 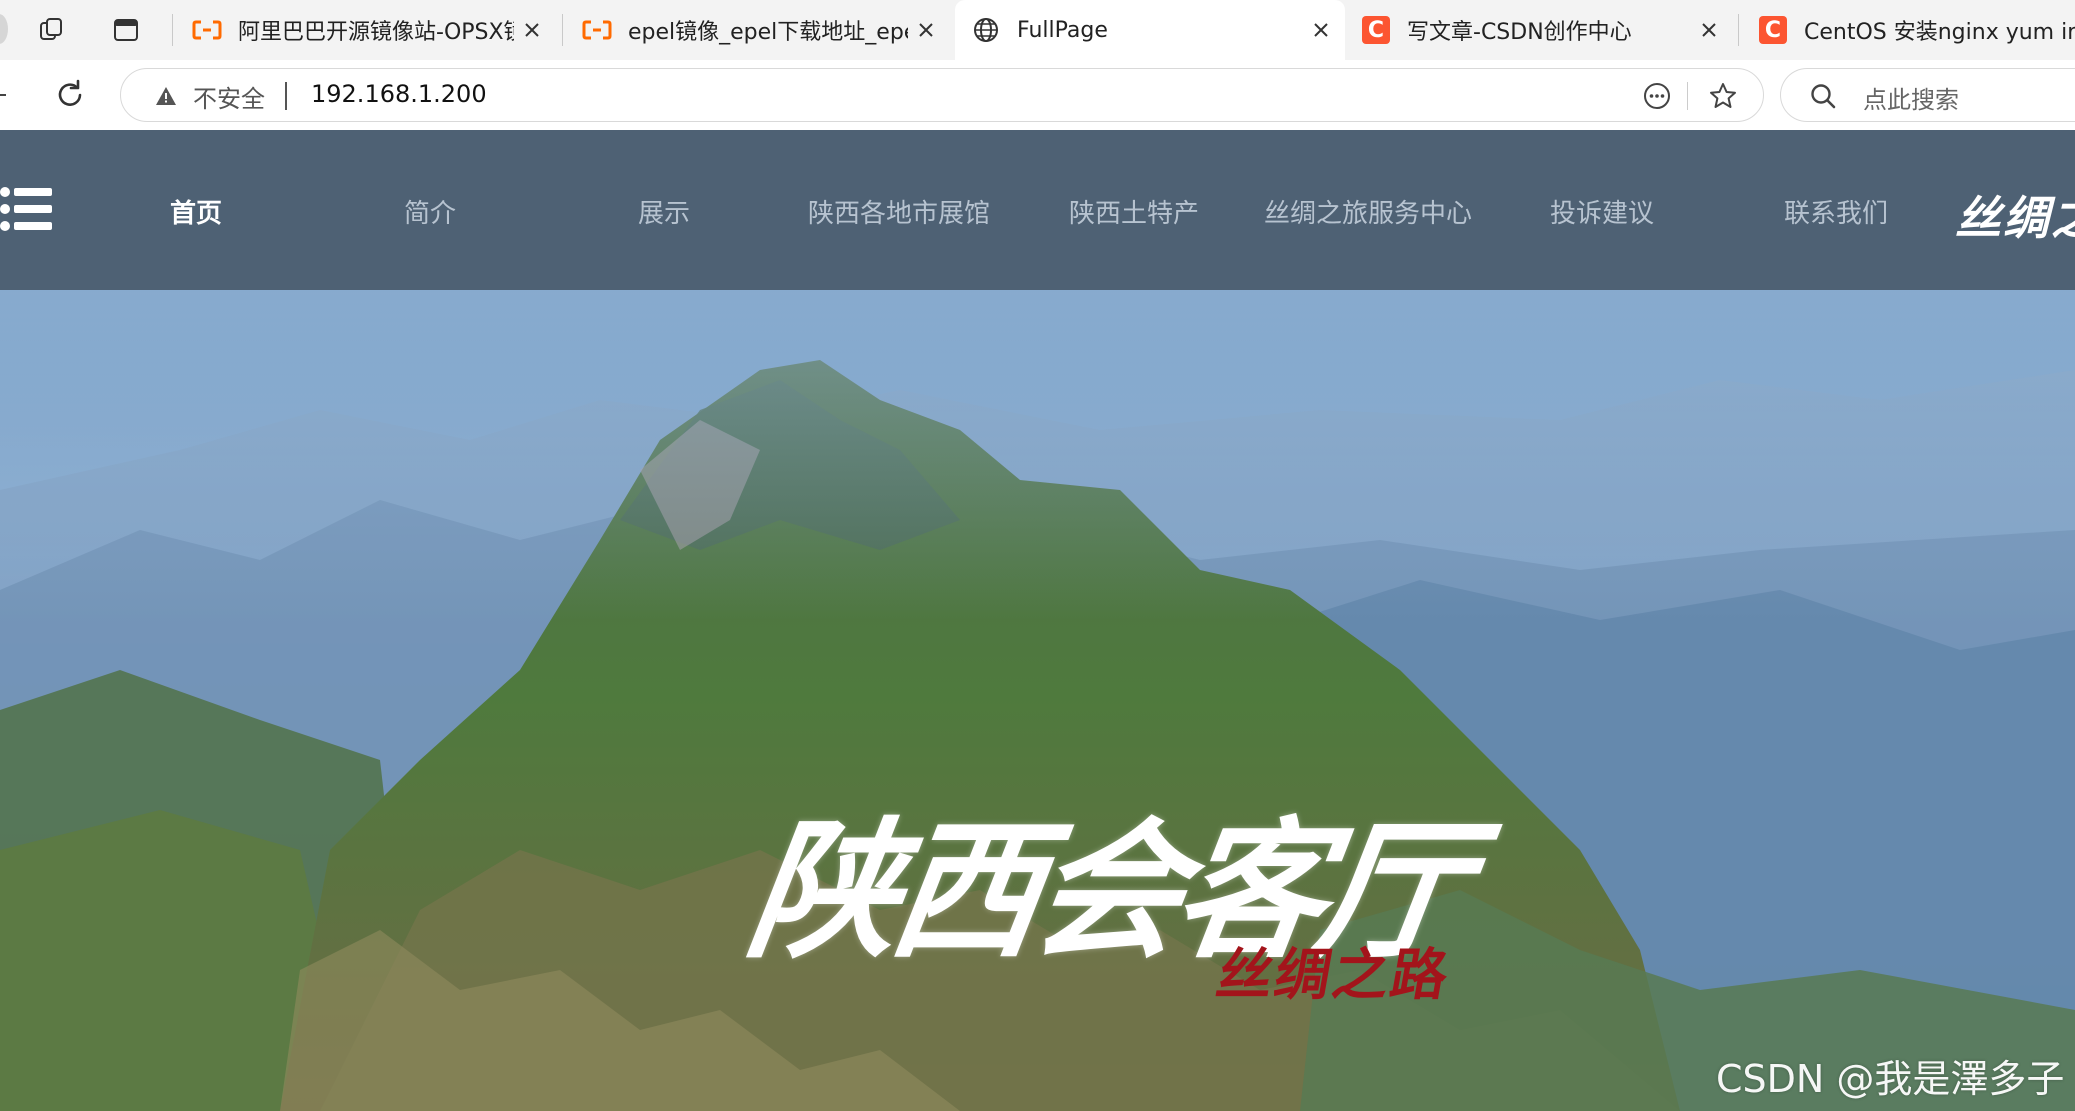 I want to click on tab-fullpage: FullPage, so click(x=1150, y=30).